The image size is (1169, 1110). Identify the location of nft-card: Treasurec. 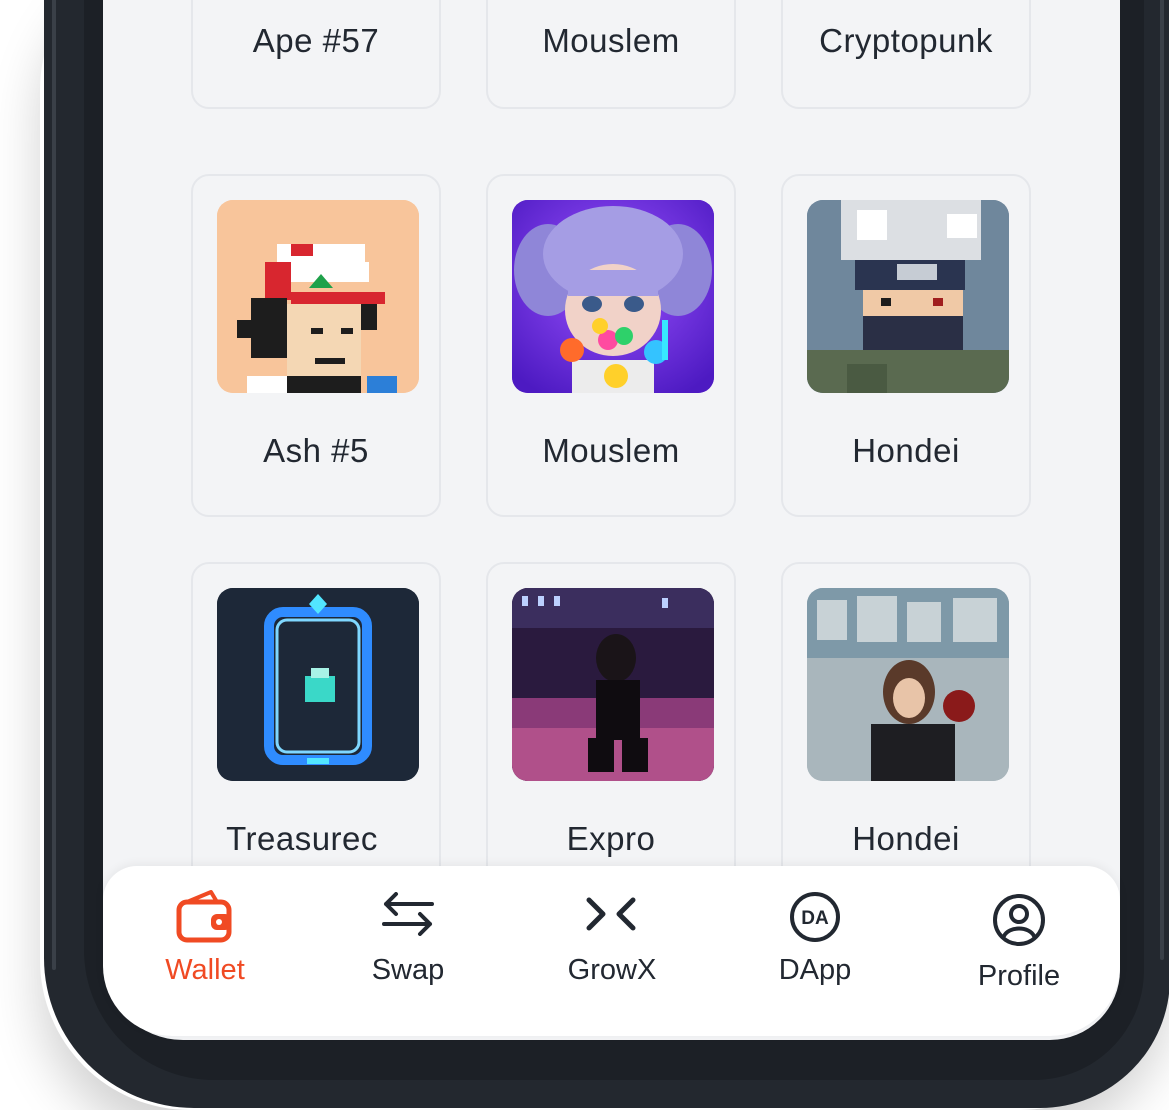
(316, 733).